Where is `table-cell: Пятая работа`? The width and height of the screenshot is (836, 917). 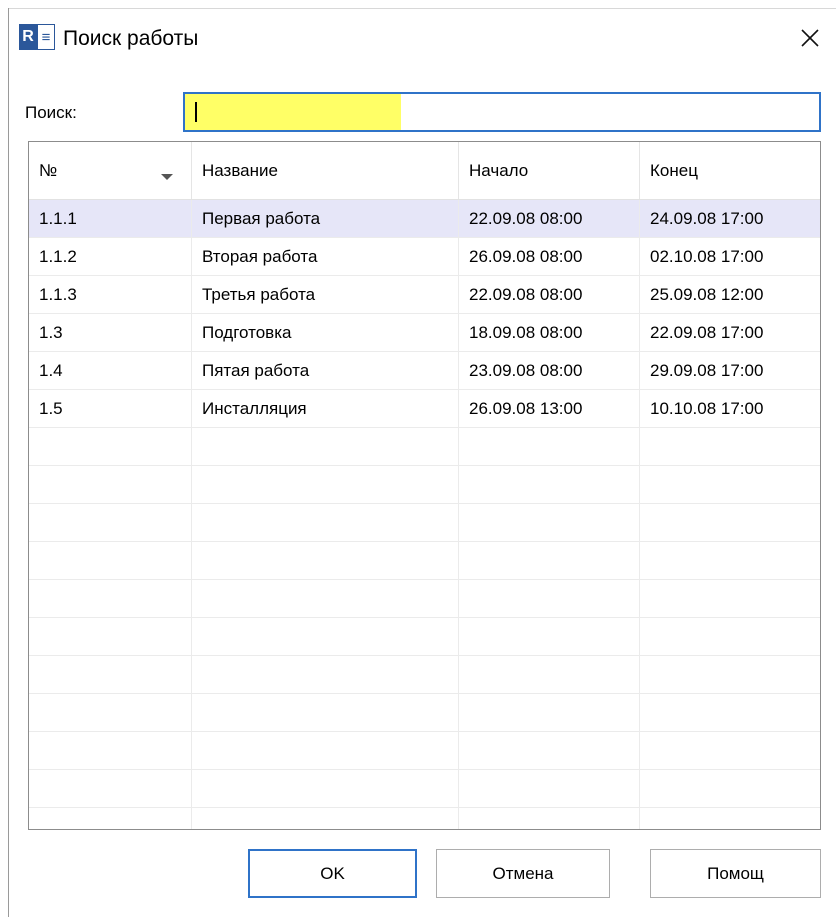 table-cell: Пятая работа is located at coordinates (325, 370).